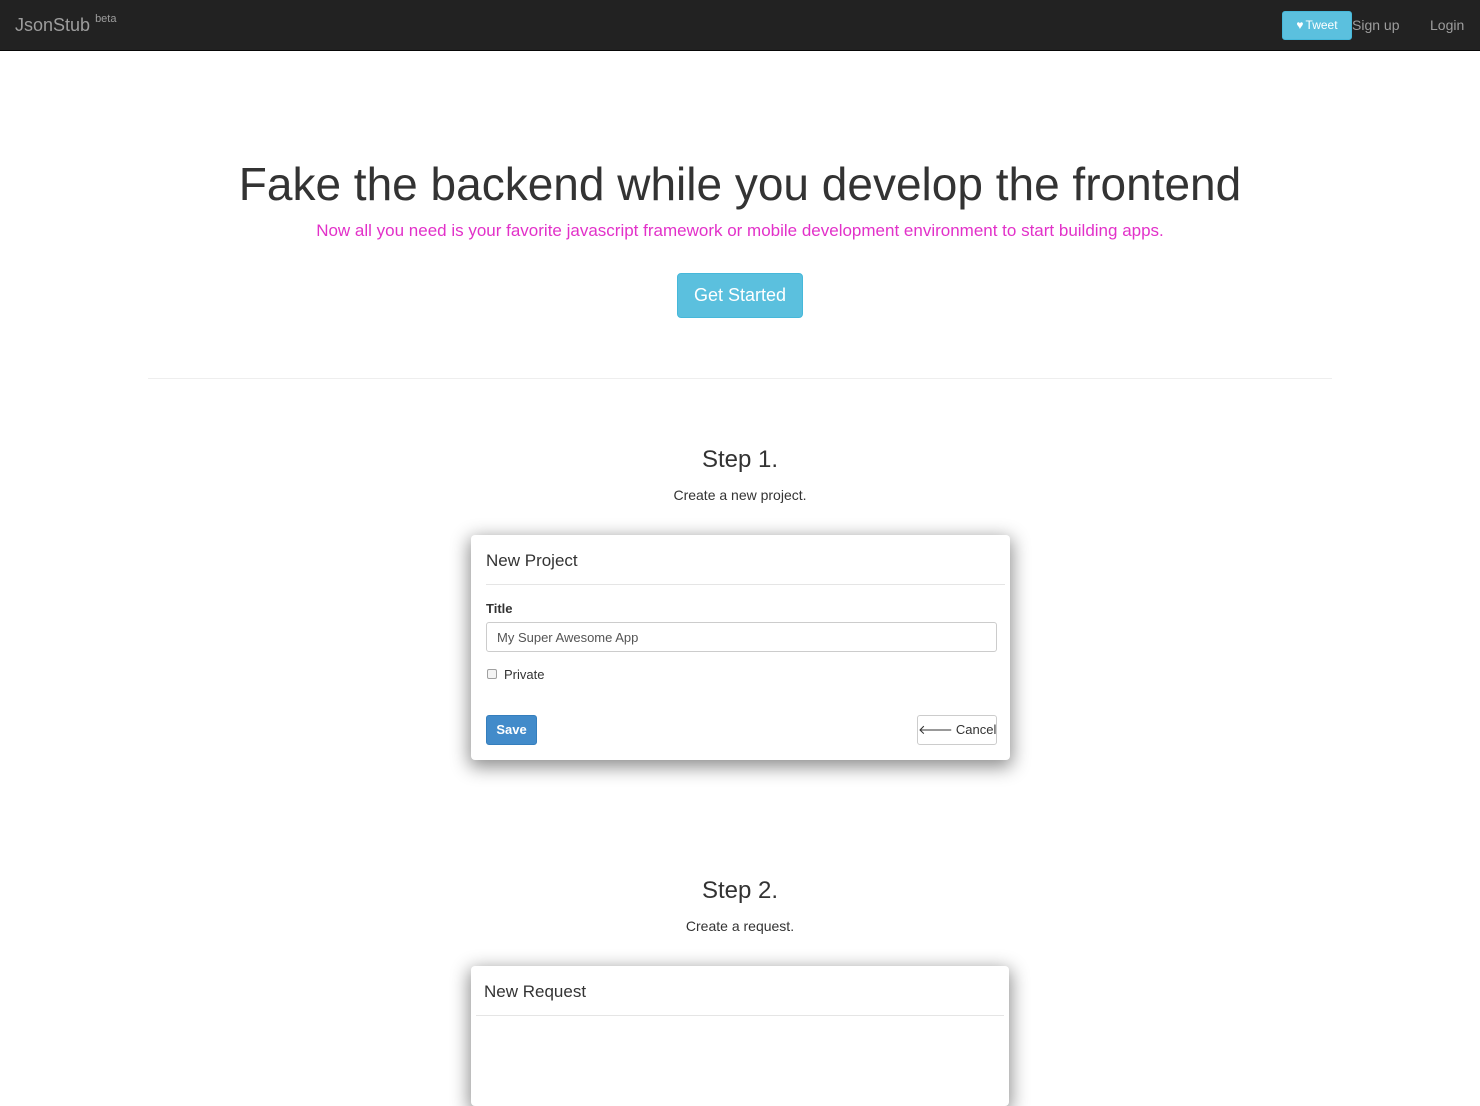  What do you see at coordinates (511, 730) in the screenshot?
I see `save-button: Save` at bounding box center [511, 730].